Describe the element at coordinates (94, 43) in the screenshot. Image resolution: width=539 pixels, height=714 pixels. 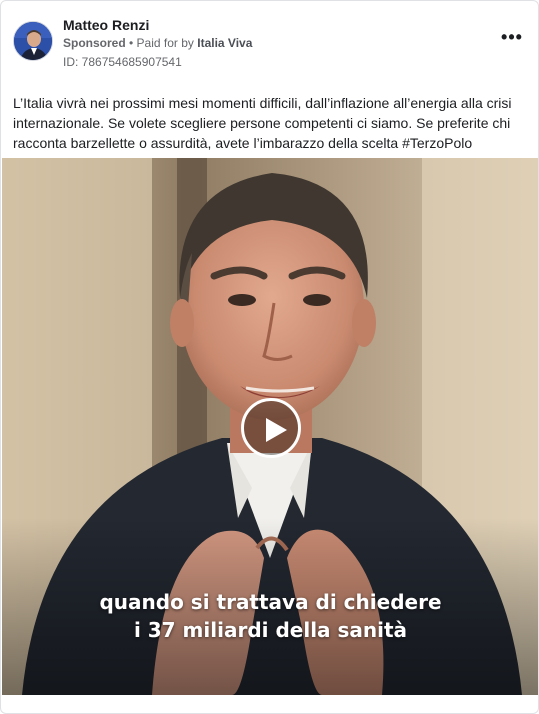
I see `sponsored-label: Sponsored` at that location.